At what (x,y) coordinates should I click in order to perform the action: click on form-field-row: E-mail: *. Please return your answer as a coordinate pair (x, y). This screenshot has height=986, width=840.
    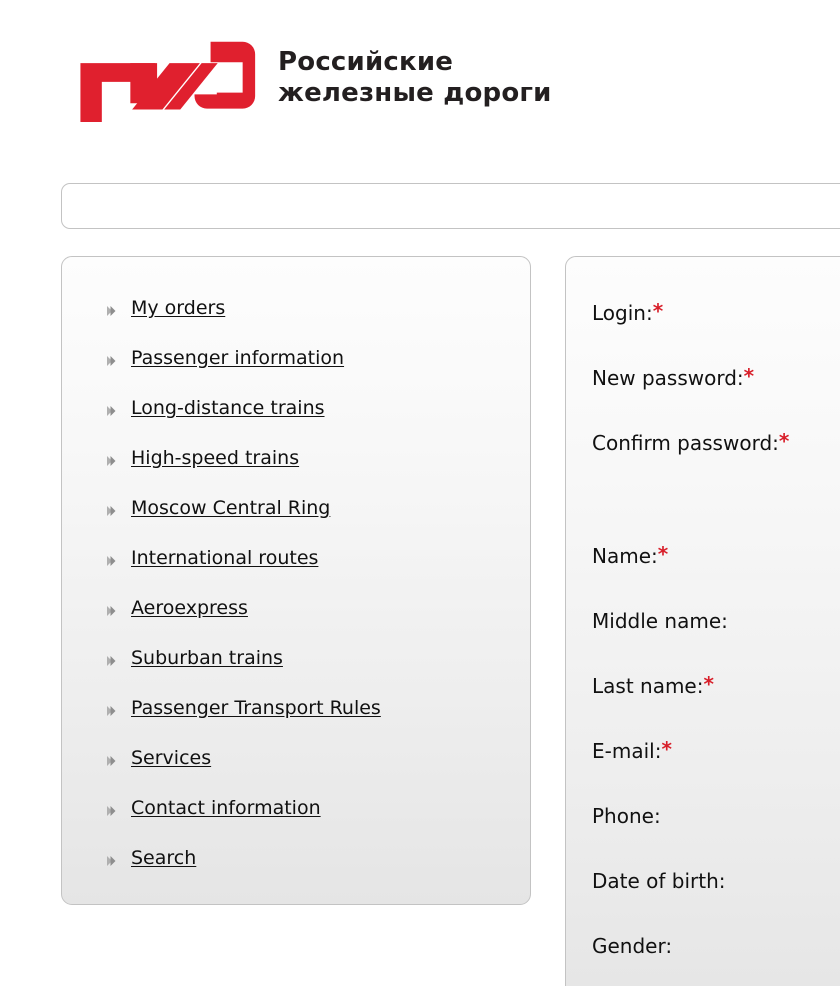
    Looking at the image, I should click on (716, 771).